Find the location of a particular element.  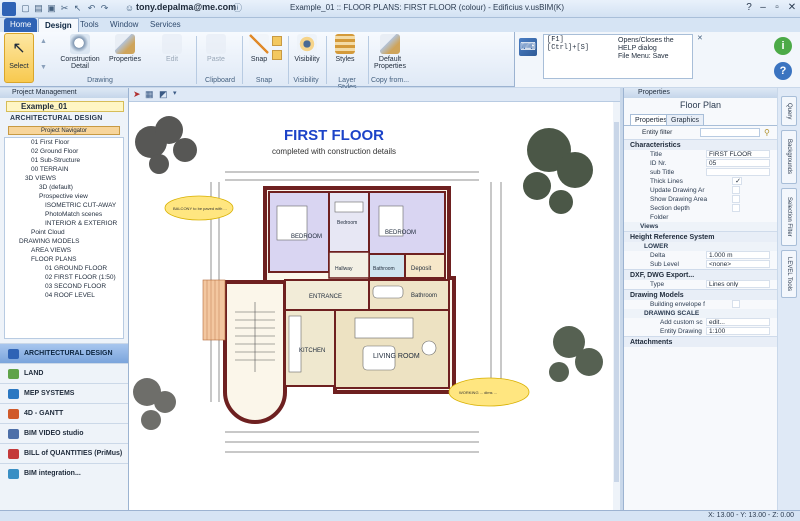

category-characteristics: Characteristics is located at coordinates (700, 144).